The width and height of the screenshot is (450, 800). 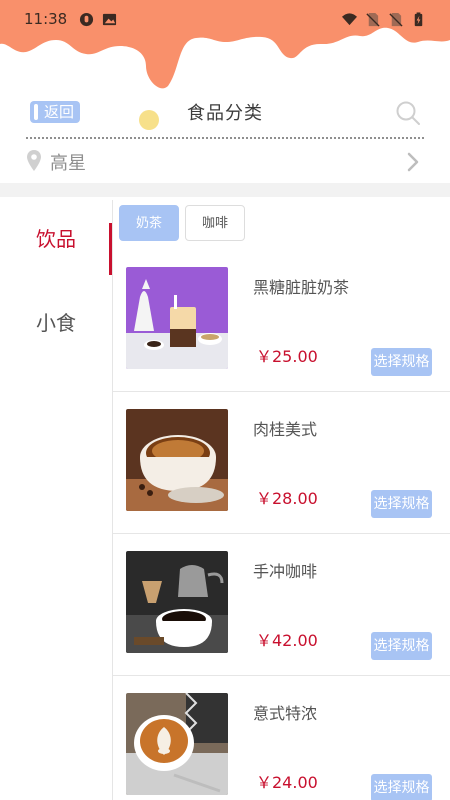 What do you see at coordinates (281, 463) in the screenshot?
I see `product-item: 肉桂美式 ￥28.00 选择规格` at bounding box center [281, 463].